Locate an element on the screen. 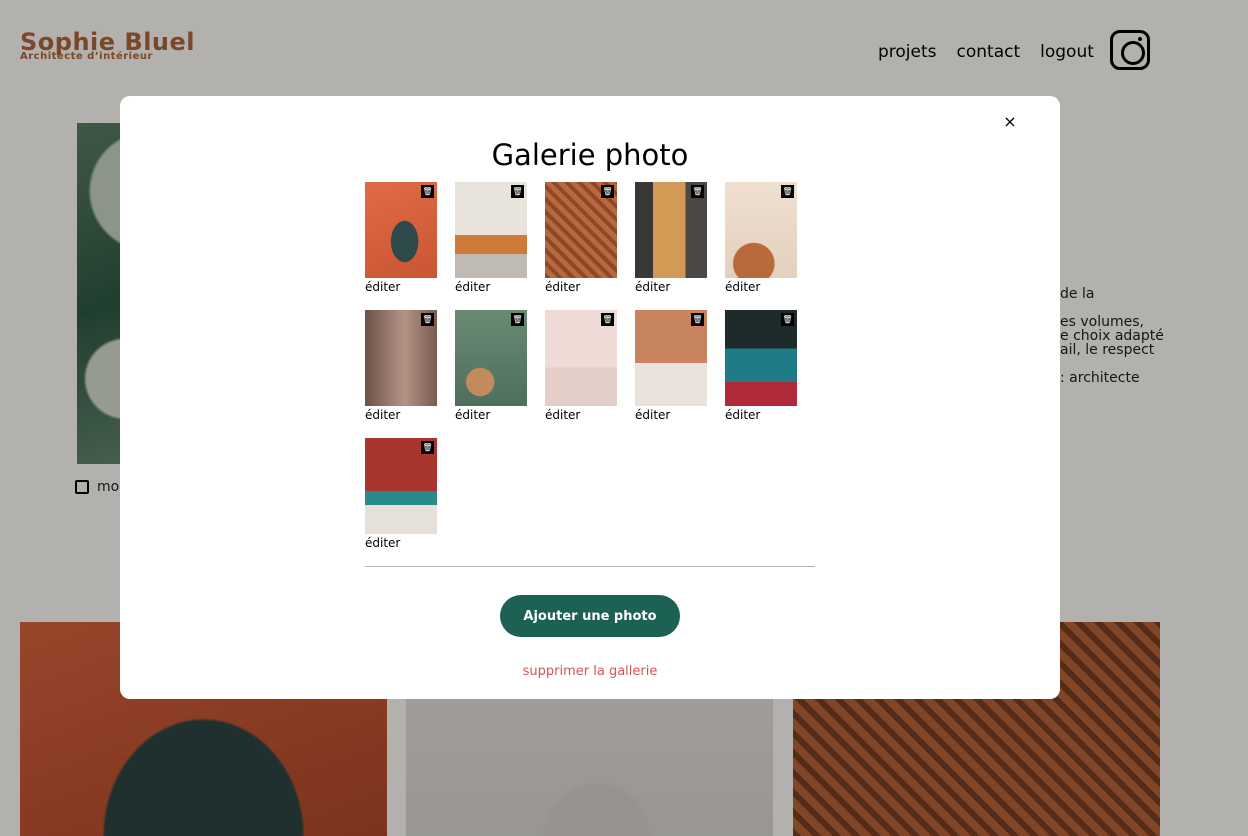  delete-gallery-link: supprimer la gallerie is located at coordinates (590, 671).